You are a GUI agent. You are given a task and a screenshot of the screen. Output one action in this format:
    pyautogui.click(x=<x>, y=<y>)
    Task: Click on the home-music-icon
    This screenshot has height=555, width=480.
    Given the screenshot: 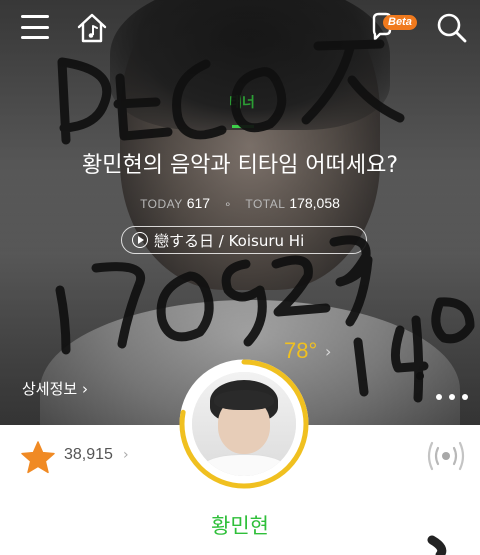 What is the action you would take?
    pyautogui.click(x=92, y=28)
    